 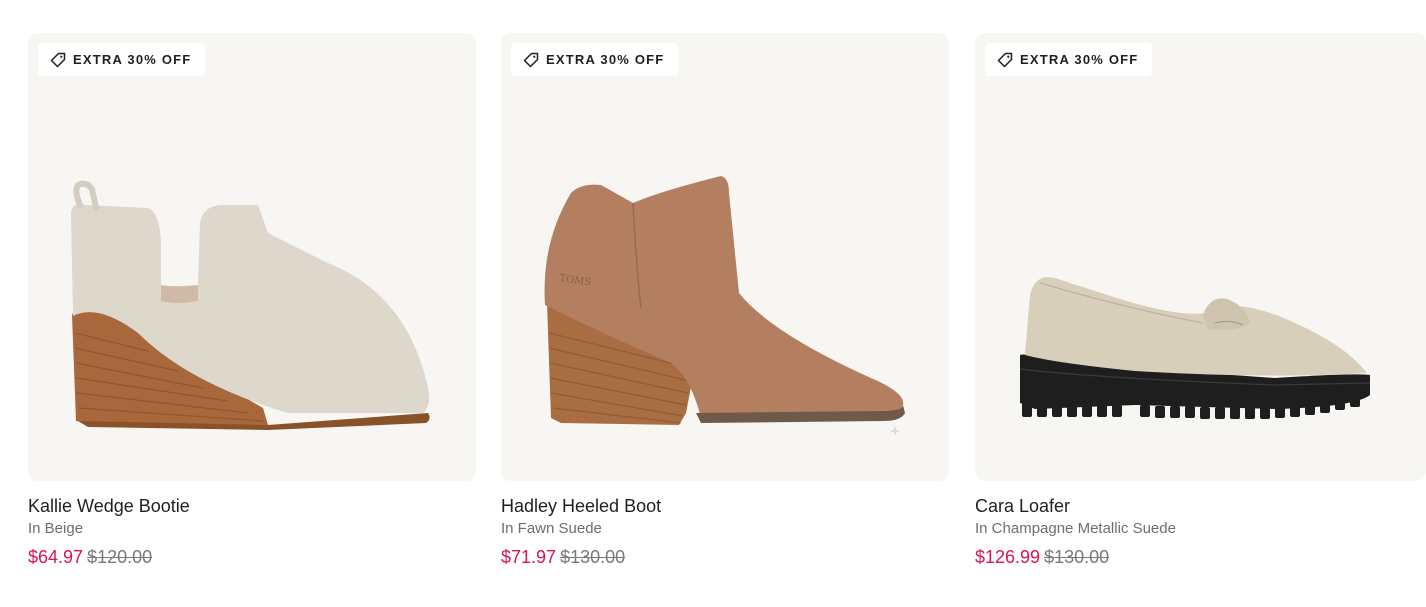 What do you see at coordinates (1200, 506) in the screenshot?
I see `product-name: Cara Loafer` at bounding box center [1200, 506].